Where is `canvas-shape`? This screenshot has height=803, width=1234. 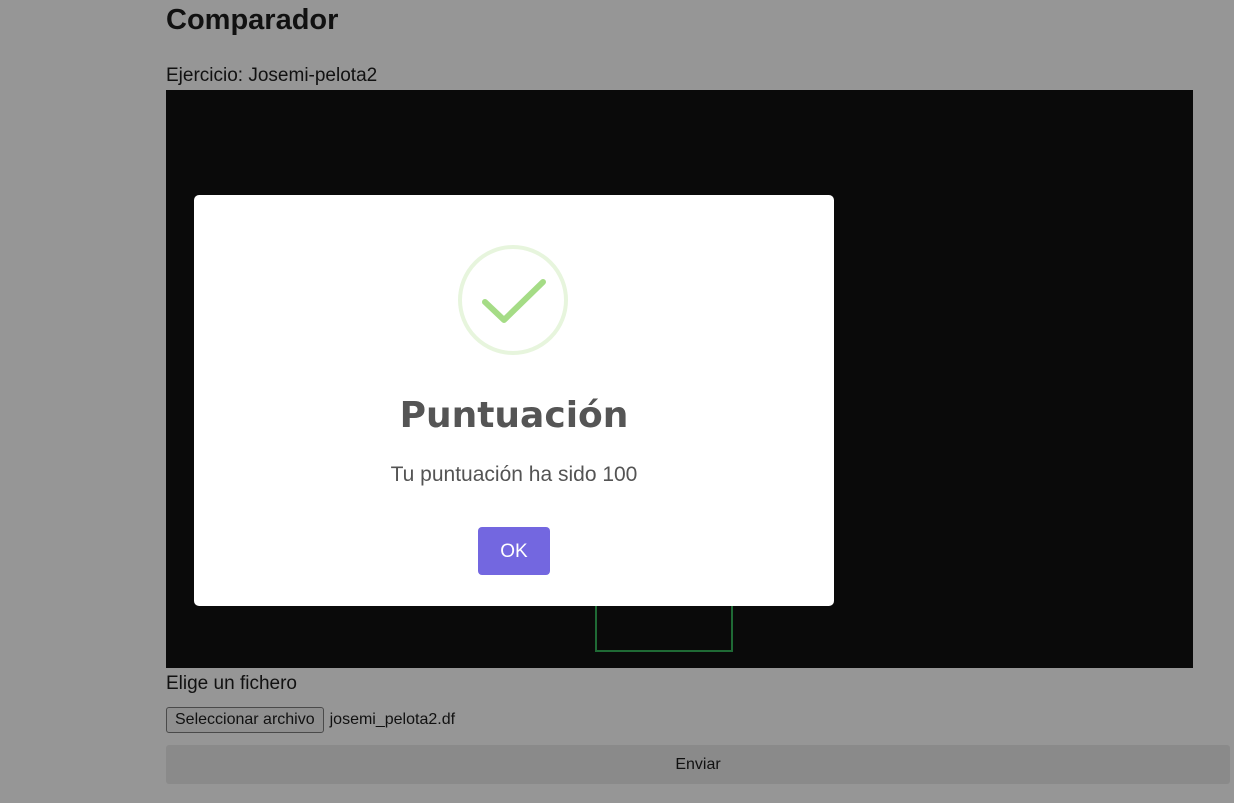
canvas-shape is located at coordinates (664, 626).